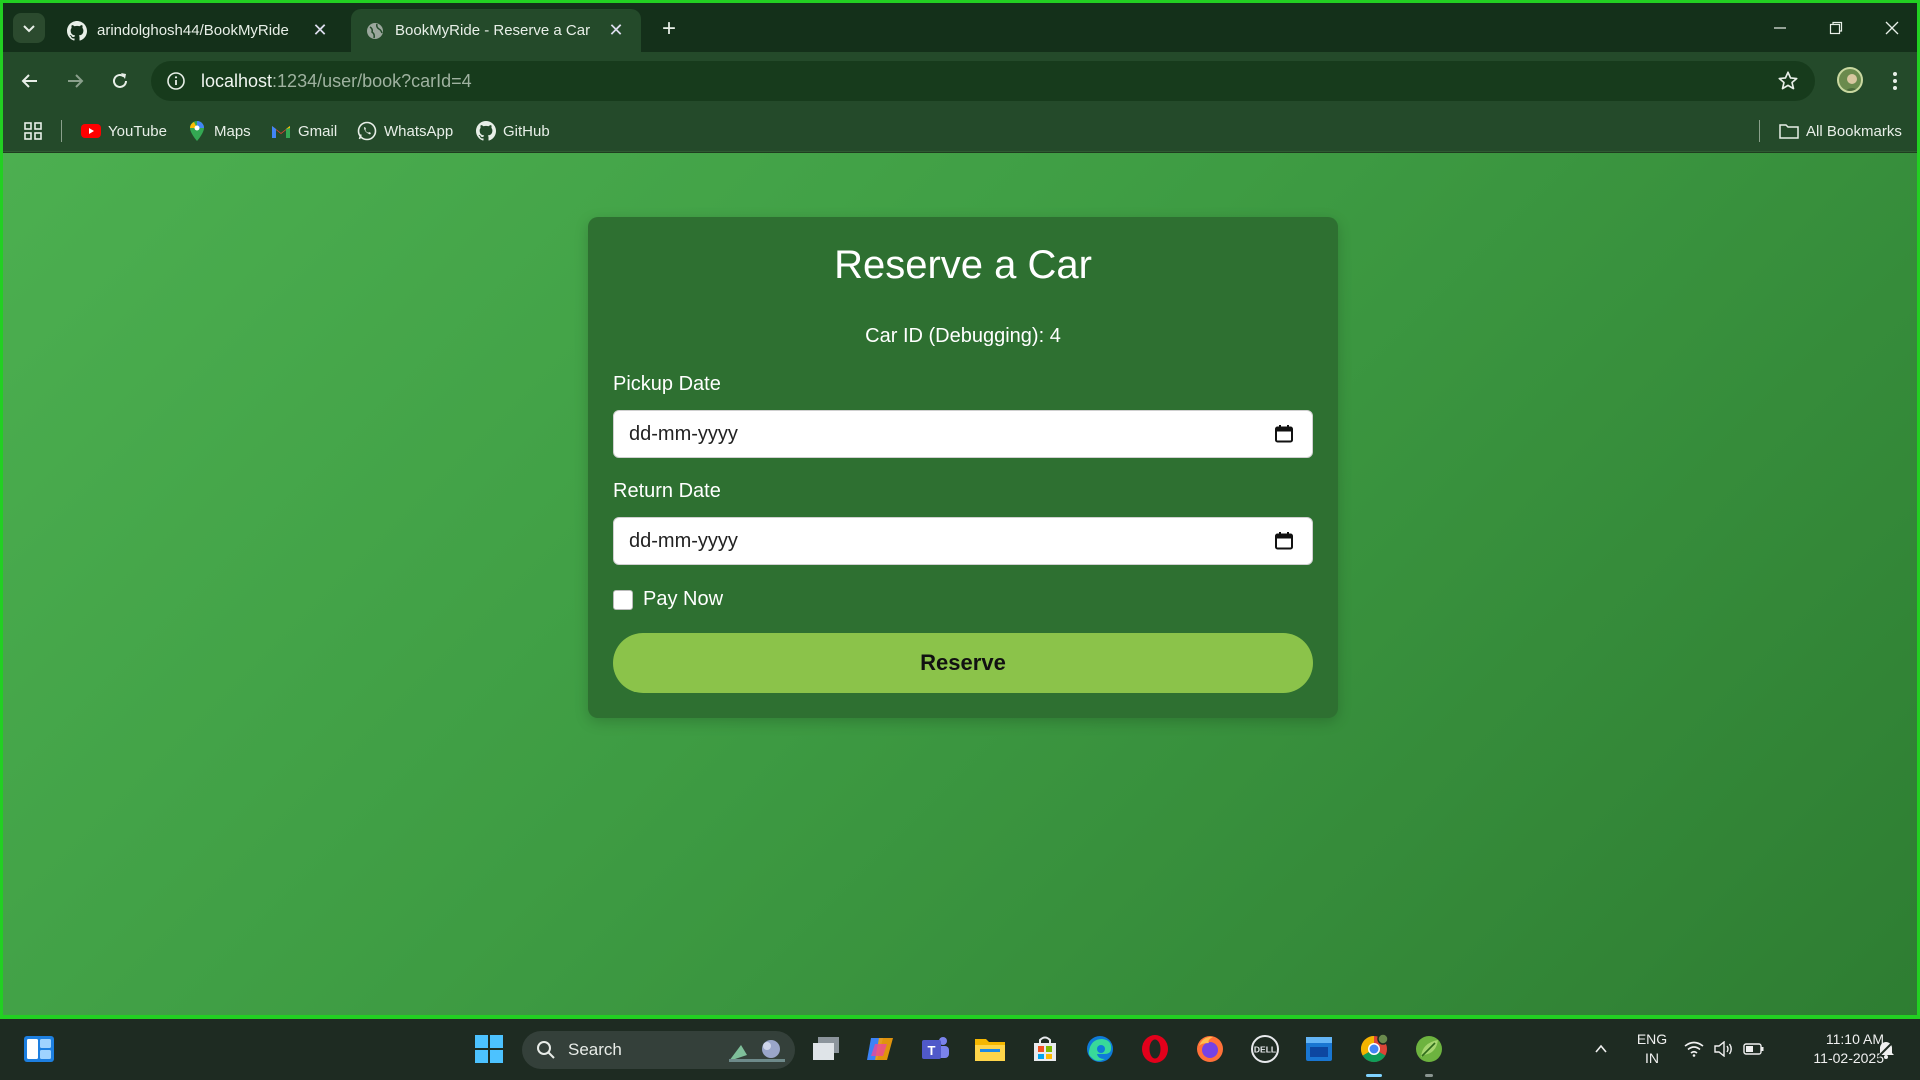  Describe the element at coordinates (1429, 1049) in the screenshot. I see `spring-tools-icon` at that location.